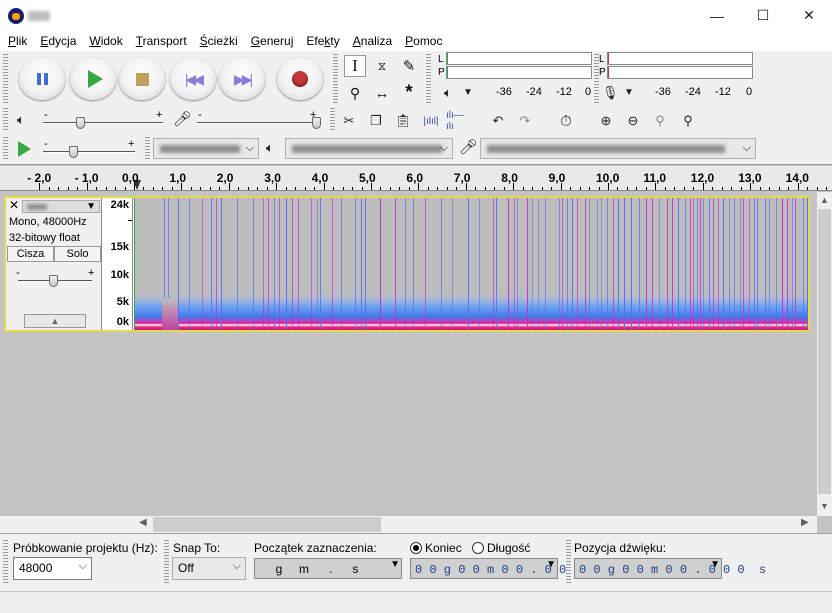 The image size is (832, 613). Describe the element at coordinates (77, 254) in the screenshot. I see `solo-button: Solo` at that location.